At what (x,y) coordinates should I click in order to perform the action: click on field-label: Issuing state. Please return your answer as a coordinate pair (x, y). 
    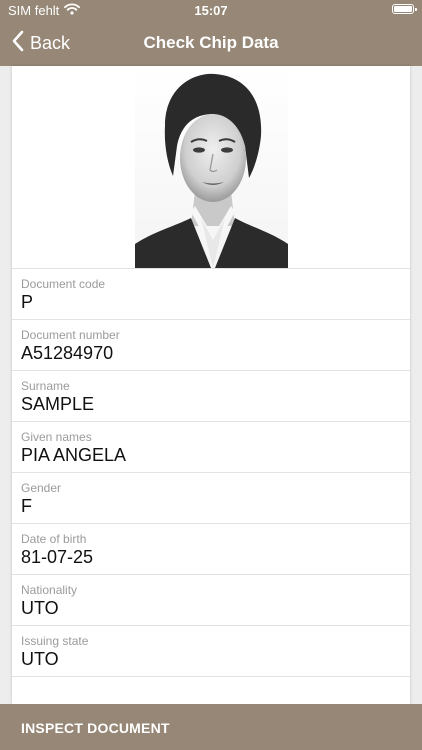
    Looking at the image, I should click on (55, 641).